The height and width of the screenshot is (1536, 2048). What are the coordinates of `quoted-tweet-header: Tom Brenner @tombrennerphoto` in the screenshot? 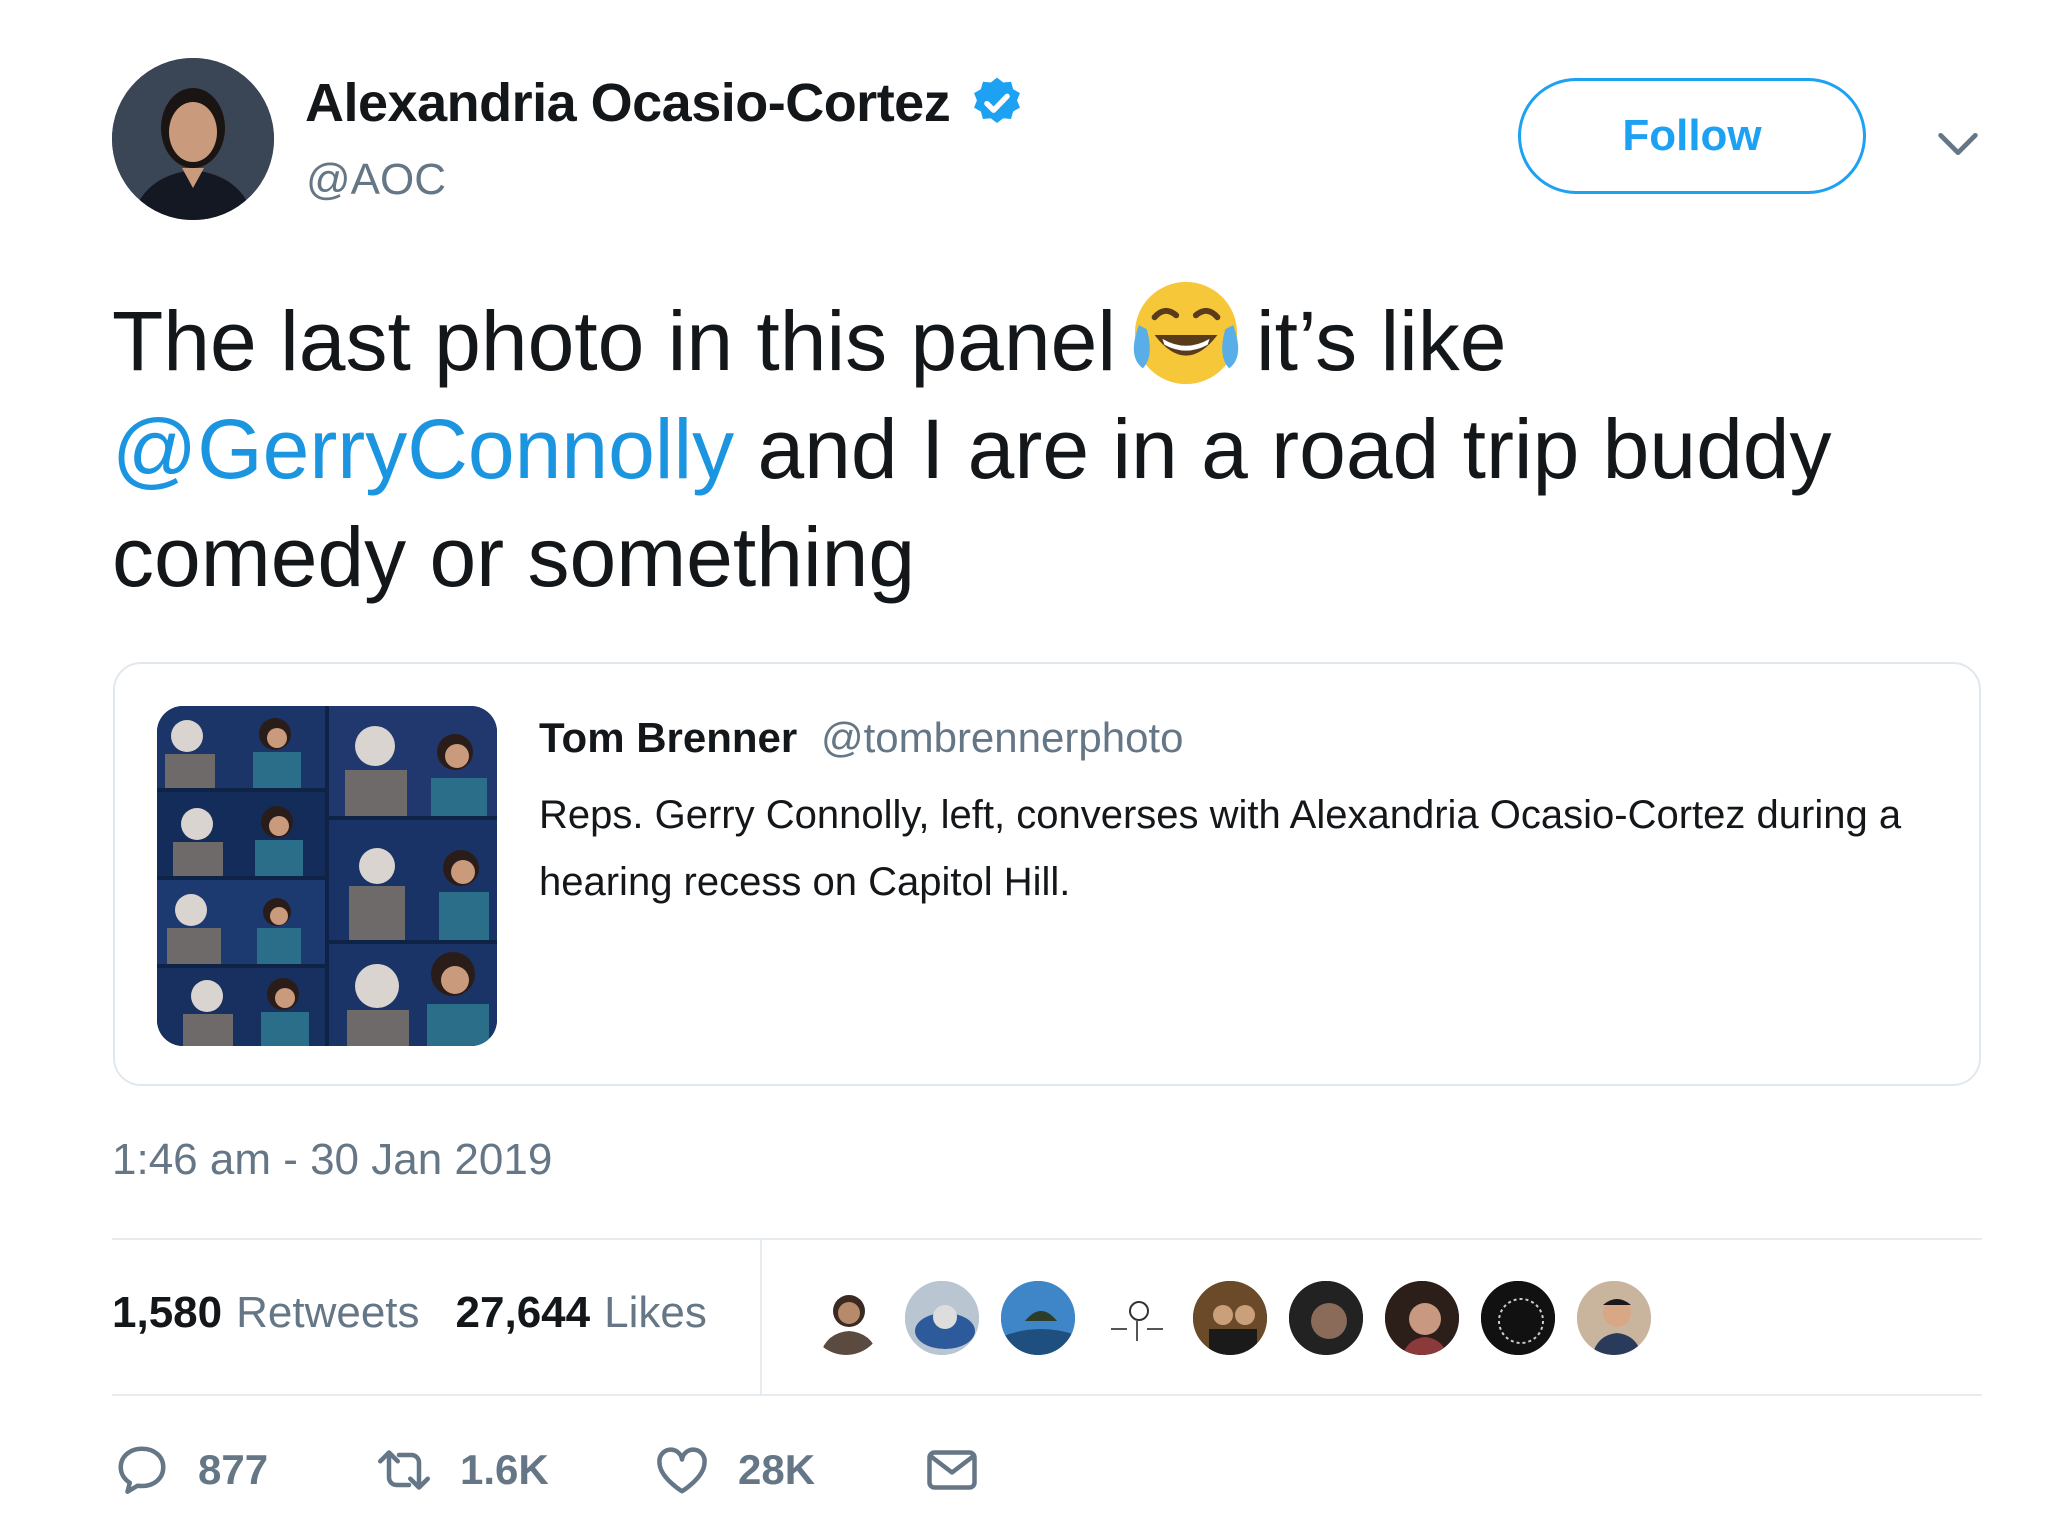 It's located at (861, 738).